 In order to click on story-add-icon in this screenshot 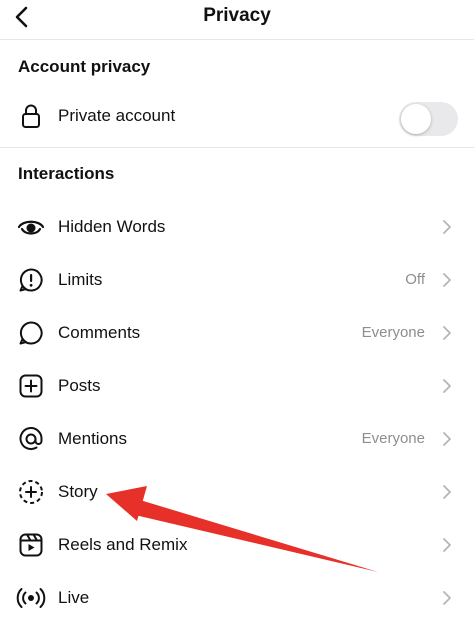, I will do `click(31, 492)`.